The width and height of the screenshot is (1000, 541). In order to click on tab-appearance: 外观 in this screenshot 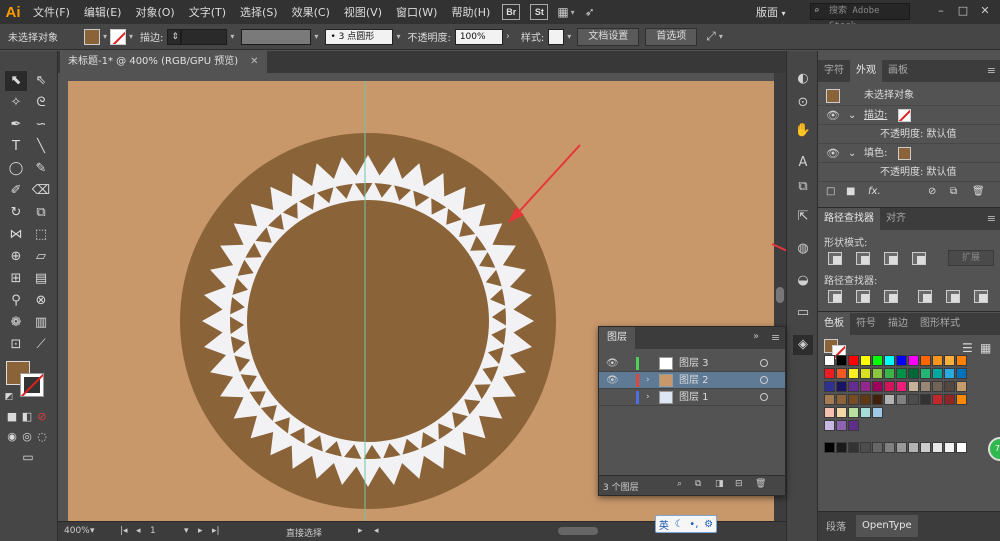, I will do `click(866, 71)`.